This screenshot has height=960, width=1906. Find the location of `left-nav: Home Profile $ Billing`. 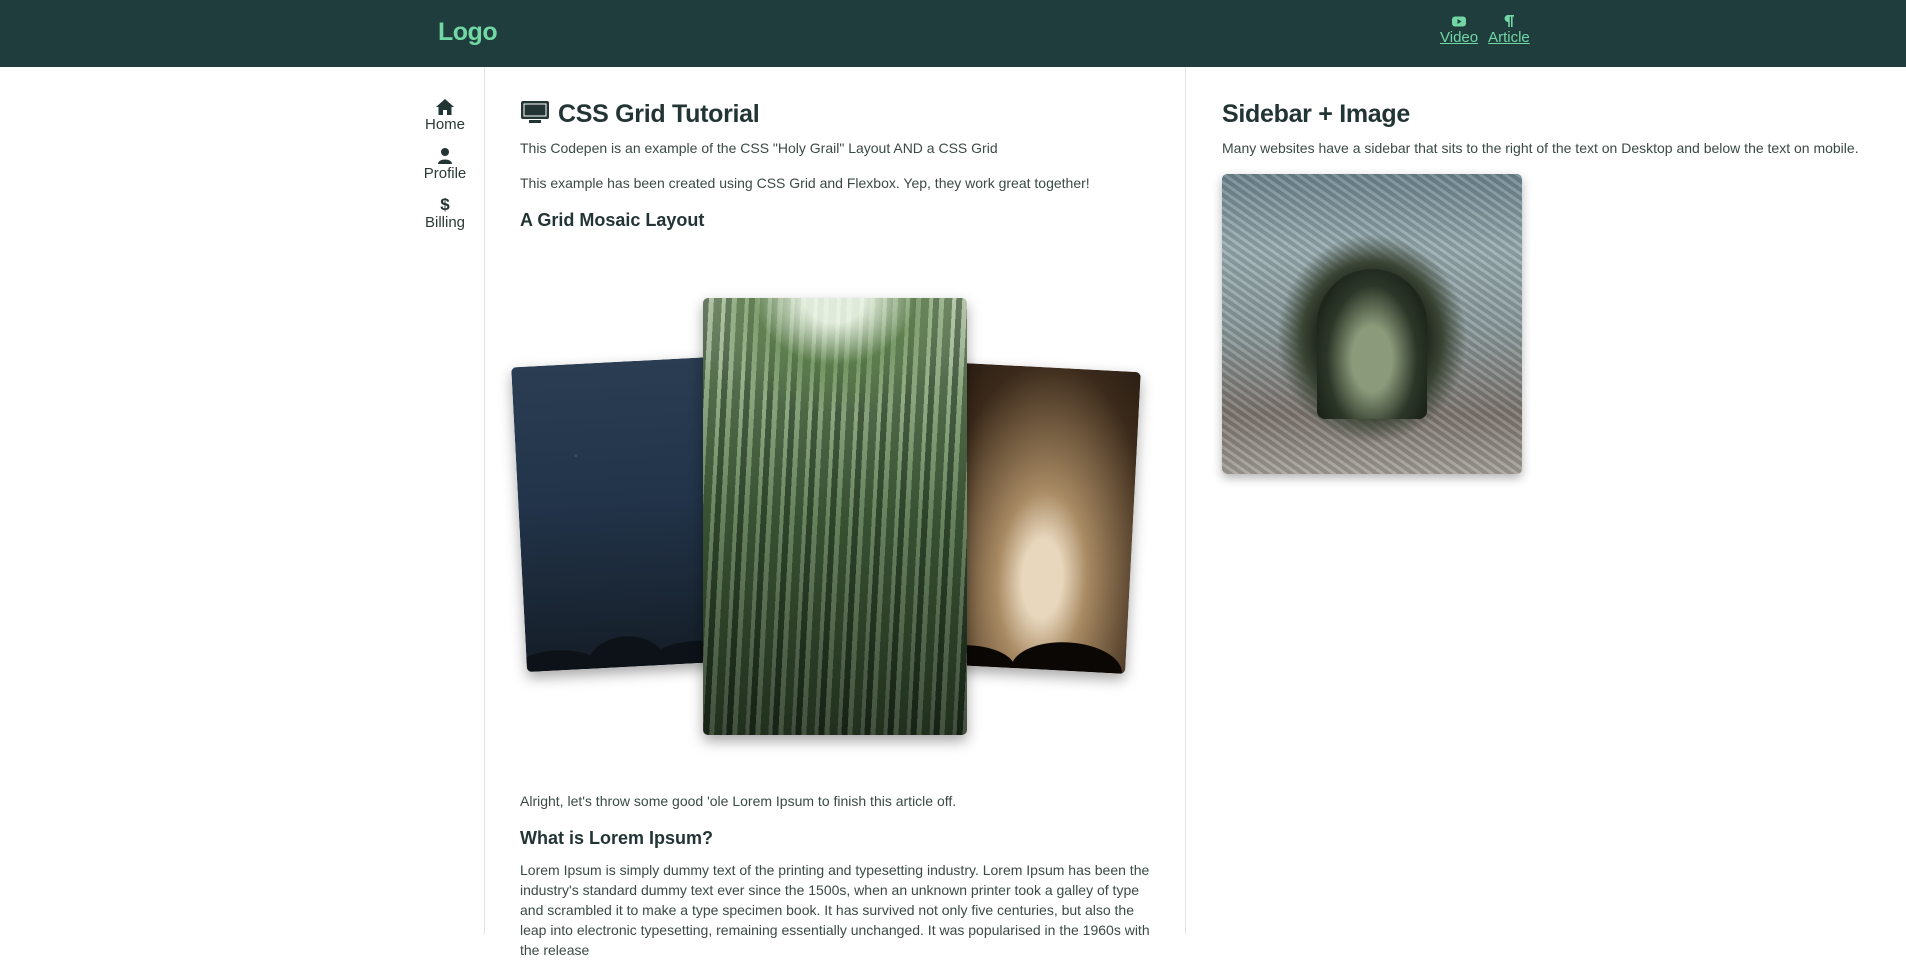

left-nav: Home Profile $ Billing is located at coordinates (445, 171).